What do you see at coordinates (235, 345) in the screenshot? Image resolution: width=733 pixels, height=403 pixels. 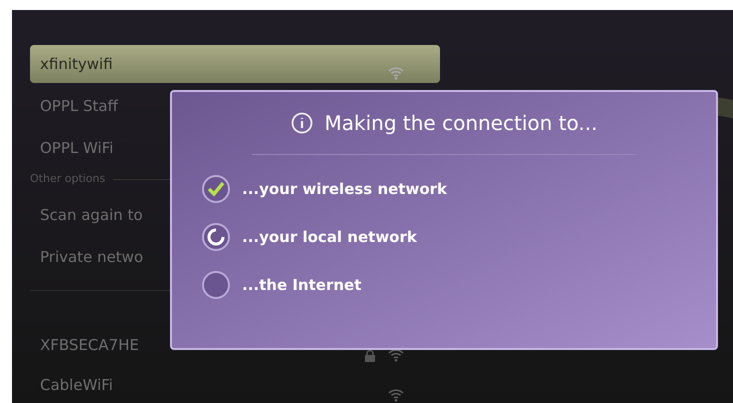 I see `network-item: XFBSECA7HE` at bounding box center [235, 345].